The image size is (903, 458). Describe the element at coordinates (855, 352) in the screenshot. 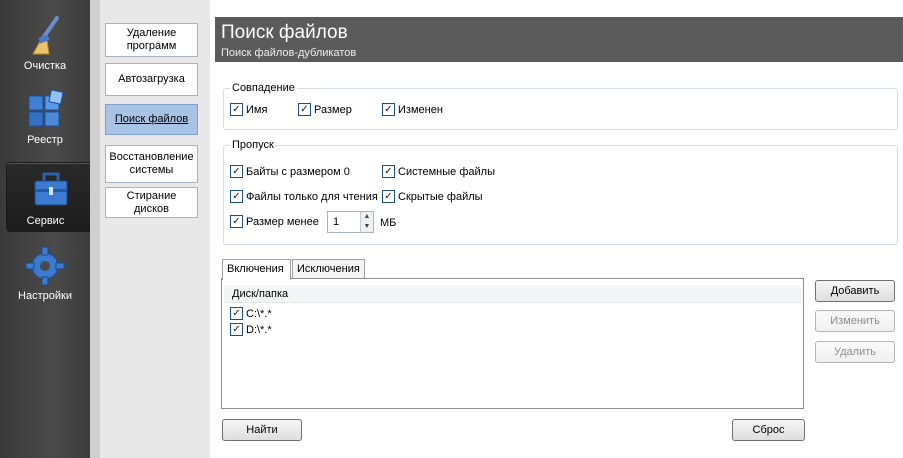

I see `delete-button: Удалить` at that location.